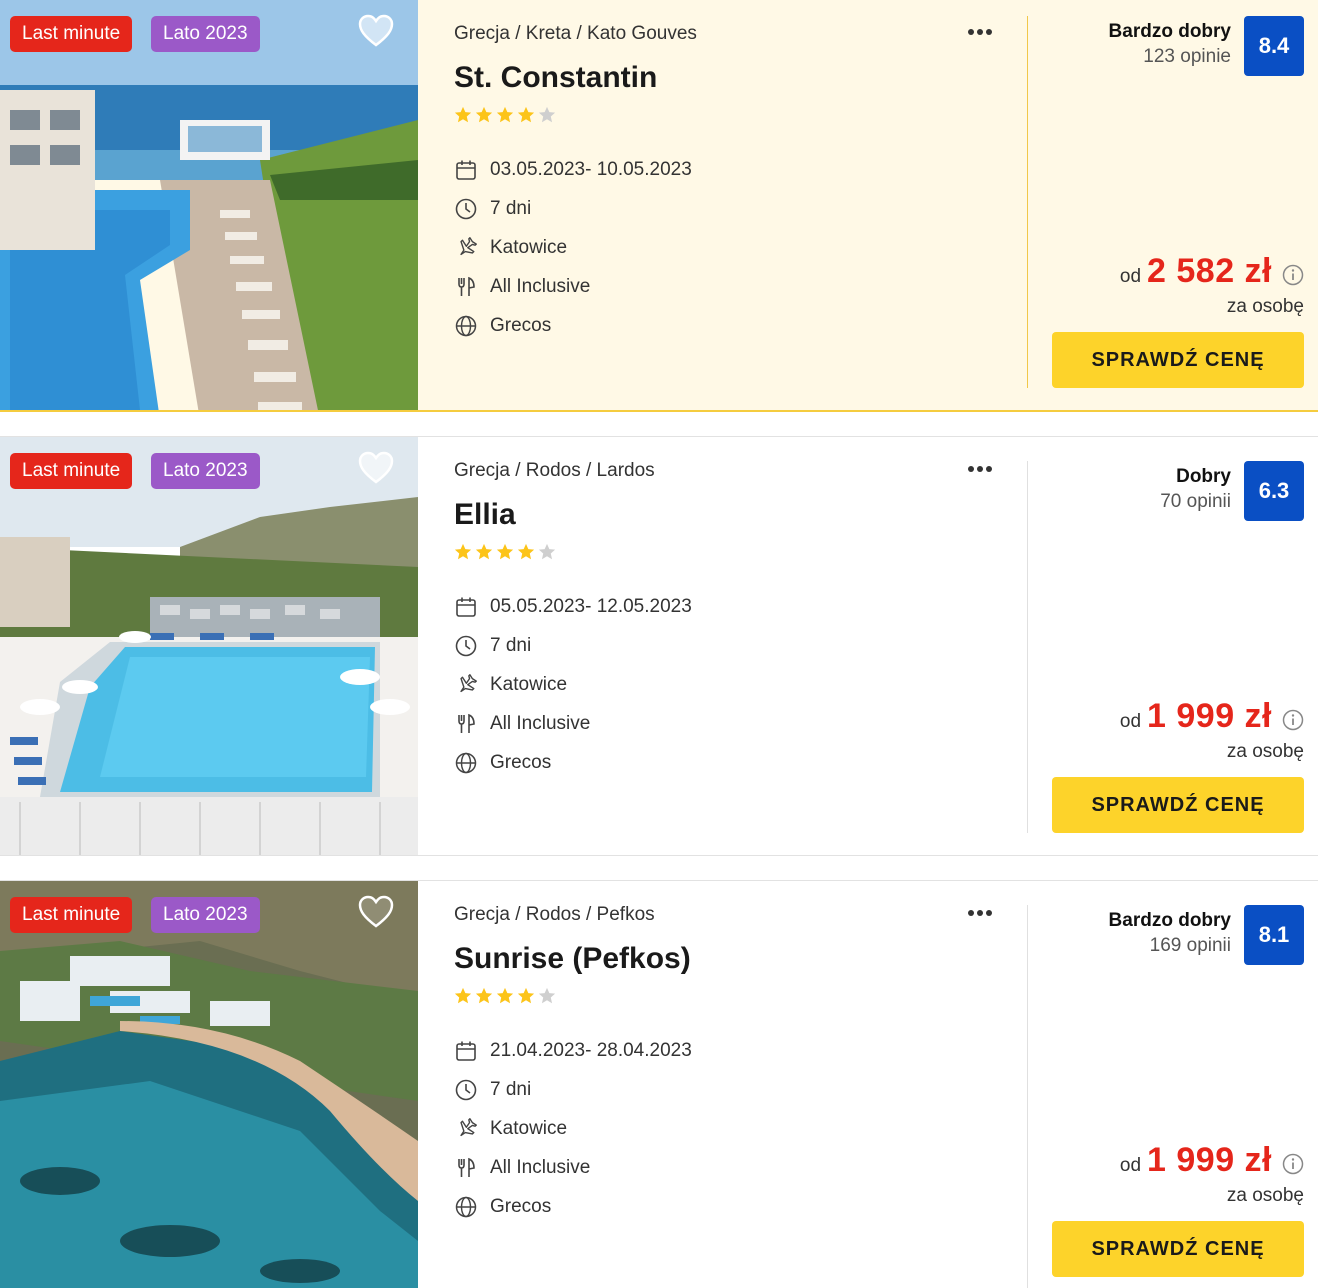  What do you see at coordinates (741, 78) in the screenshot?
I see `hotel-name: St. Constantin` at bounding box center [741, 78].